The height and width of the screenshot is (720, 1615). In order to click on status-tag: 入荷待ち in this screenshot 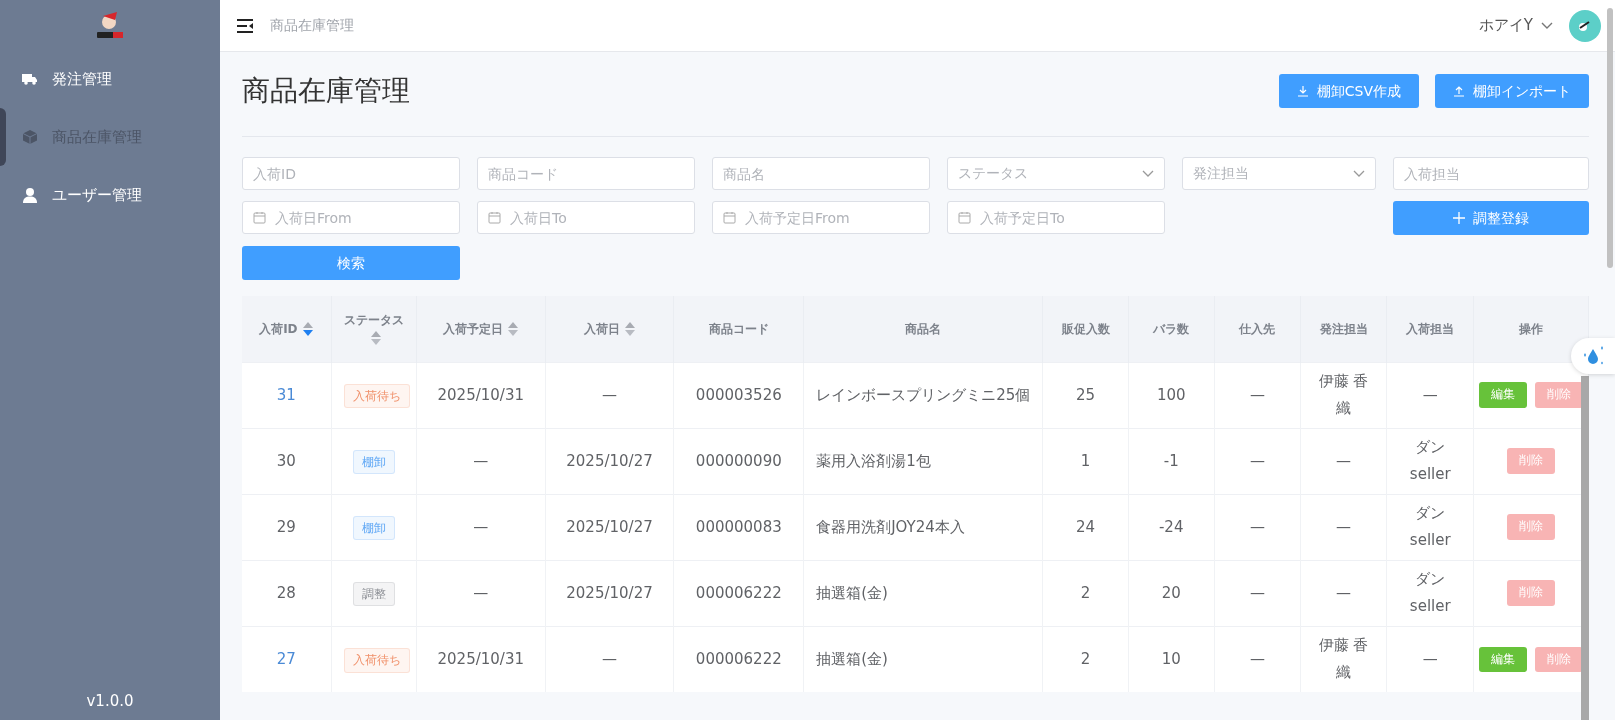, I will do `click(376, 660)`.